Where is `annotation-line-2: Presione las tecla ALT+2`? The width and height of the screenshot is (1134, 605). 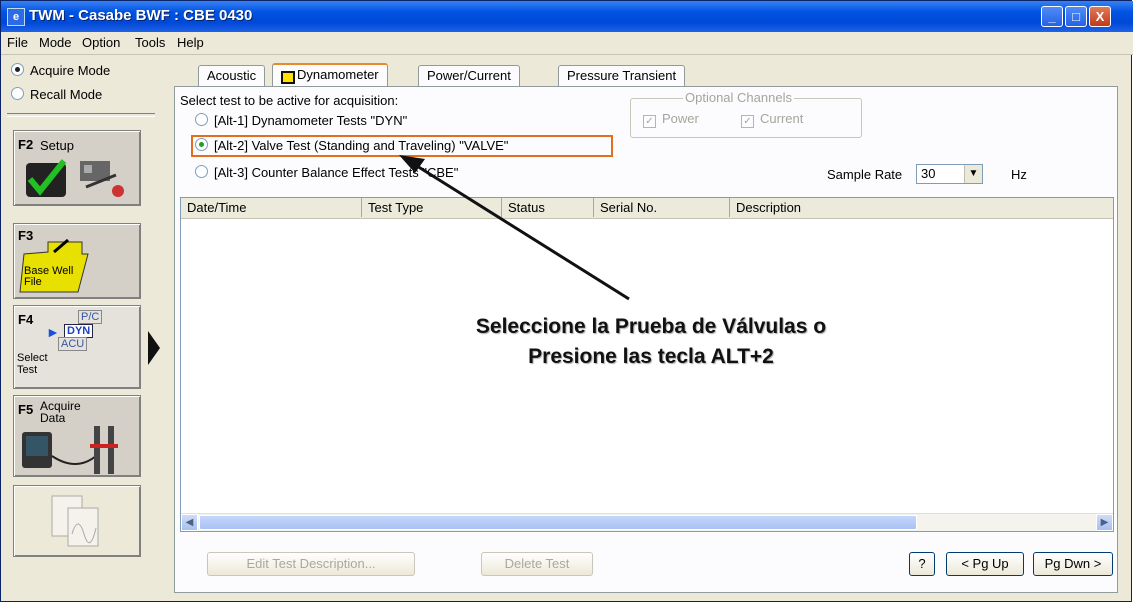 annotation-line-2: Presione las tecla ALT+2 is located at coordinates (651, 356).